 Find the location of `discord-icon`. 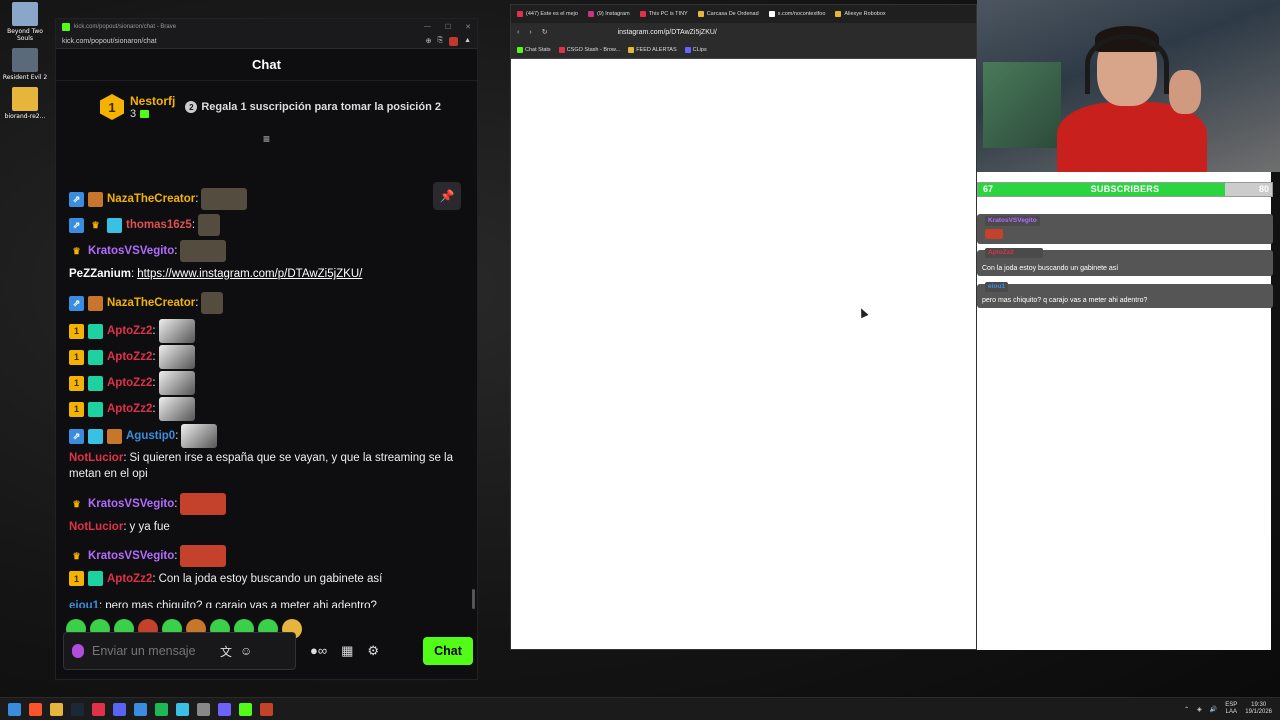

discord-icon is located at coordinates (119, 709).